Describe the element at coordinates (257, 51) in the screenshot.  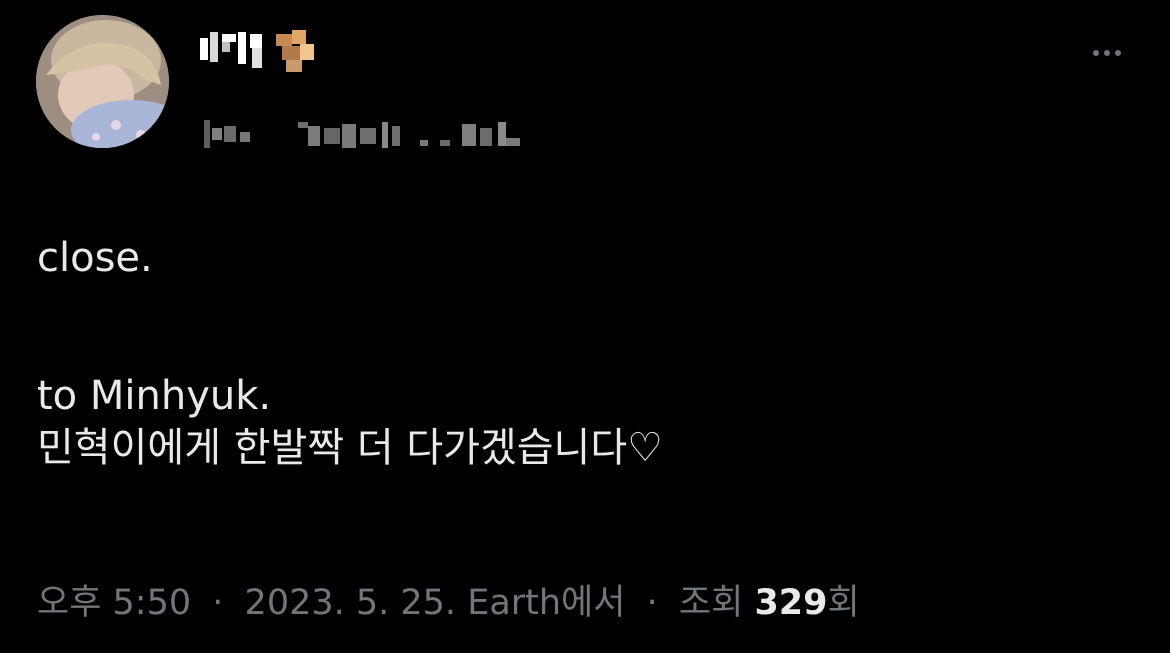
I see `display-name-pixelated` at that location.